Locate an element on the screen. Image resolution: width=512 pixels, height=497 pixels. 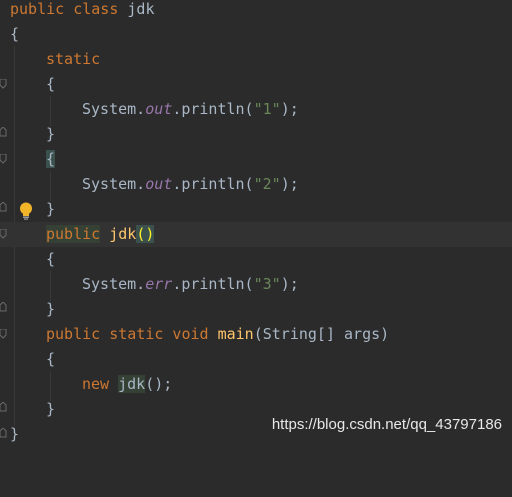
code-line-10: public jdk() is located at coordinates (256, 234).